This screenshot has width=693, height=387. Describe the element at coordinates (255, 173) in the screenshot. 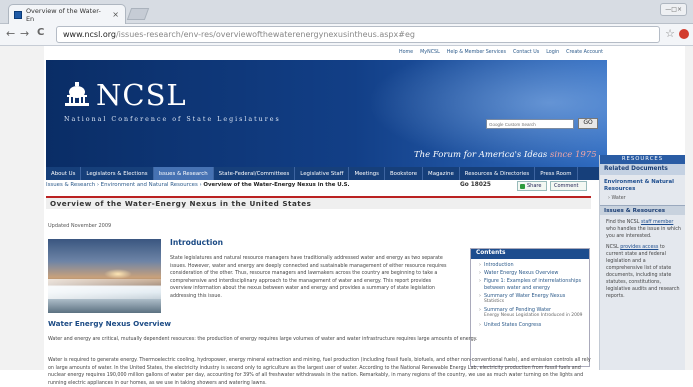

I see `nav-state-federal: State-Federal/Committees` at that location.